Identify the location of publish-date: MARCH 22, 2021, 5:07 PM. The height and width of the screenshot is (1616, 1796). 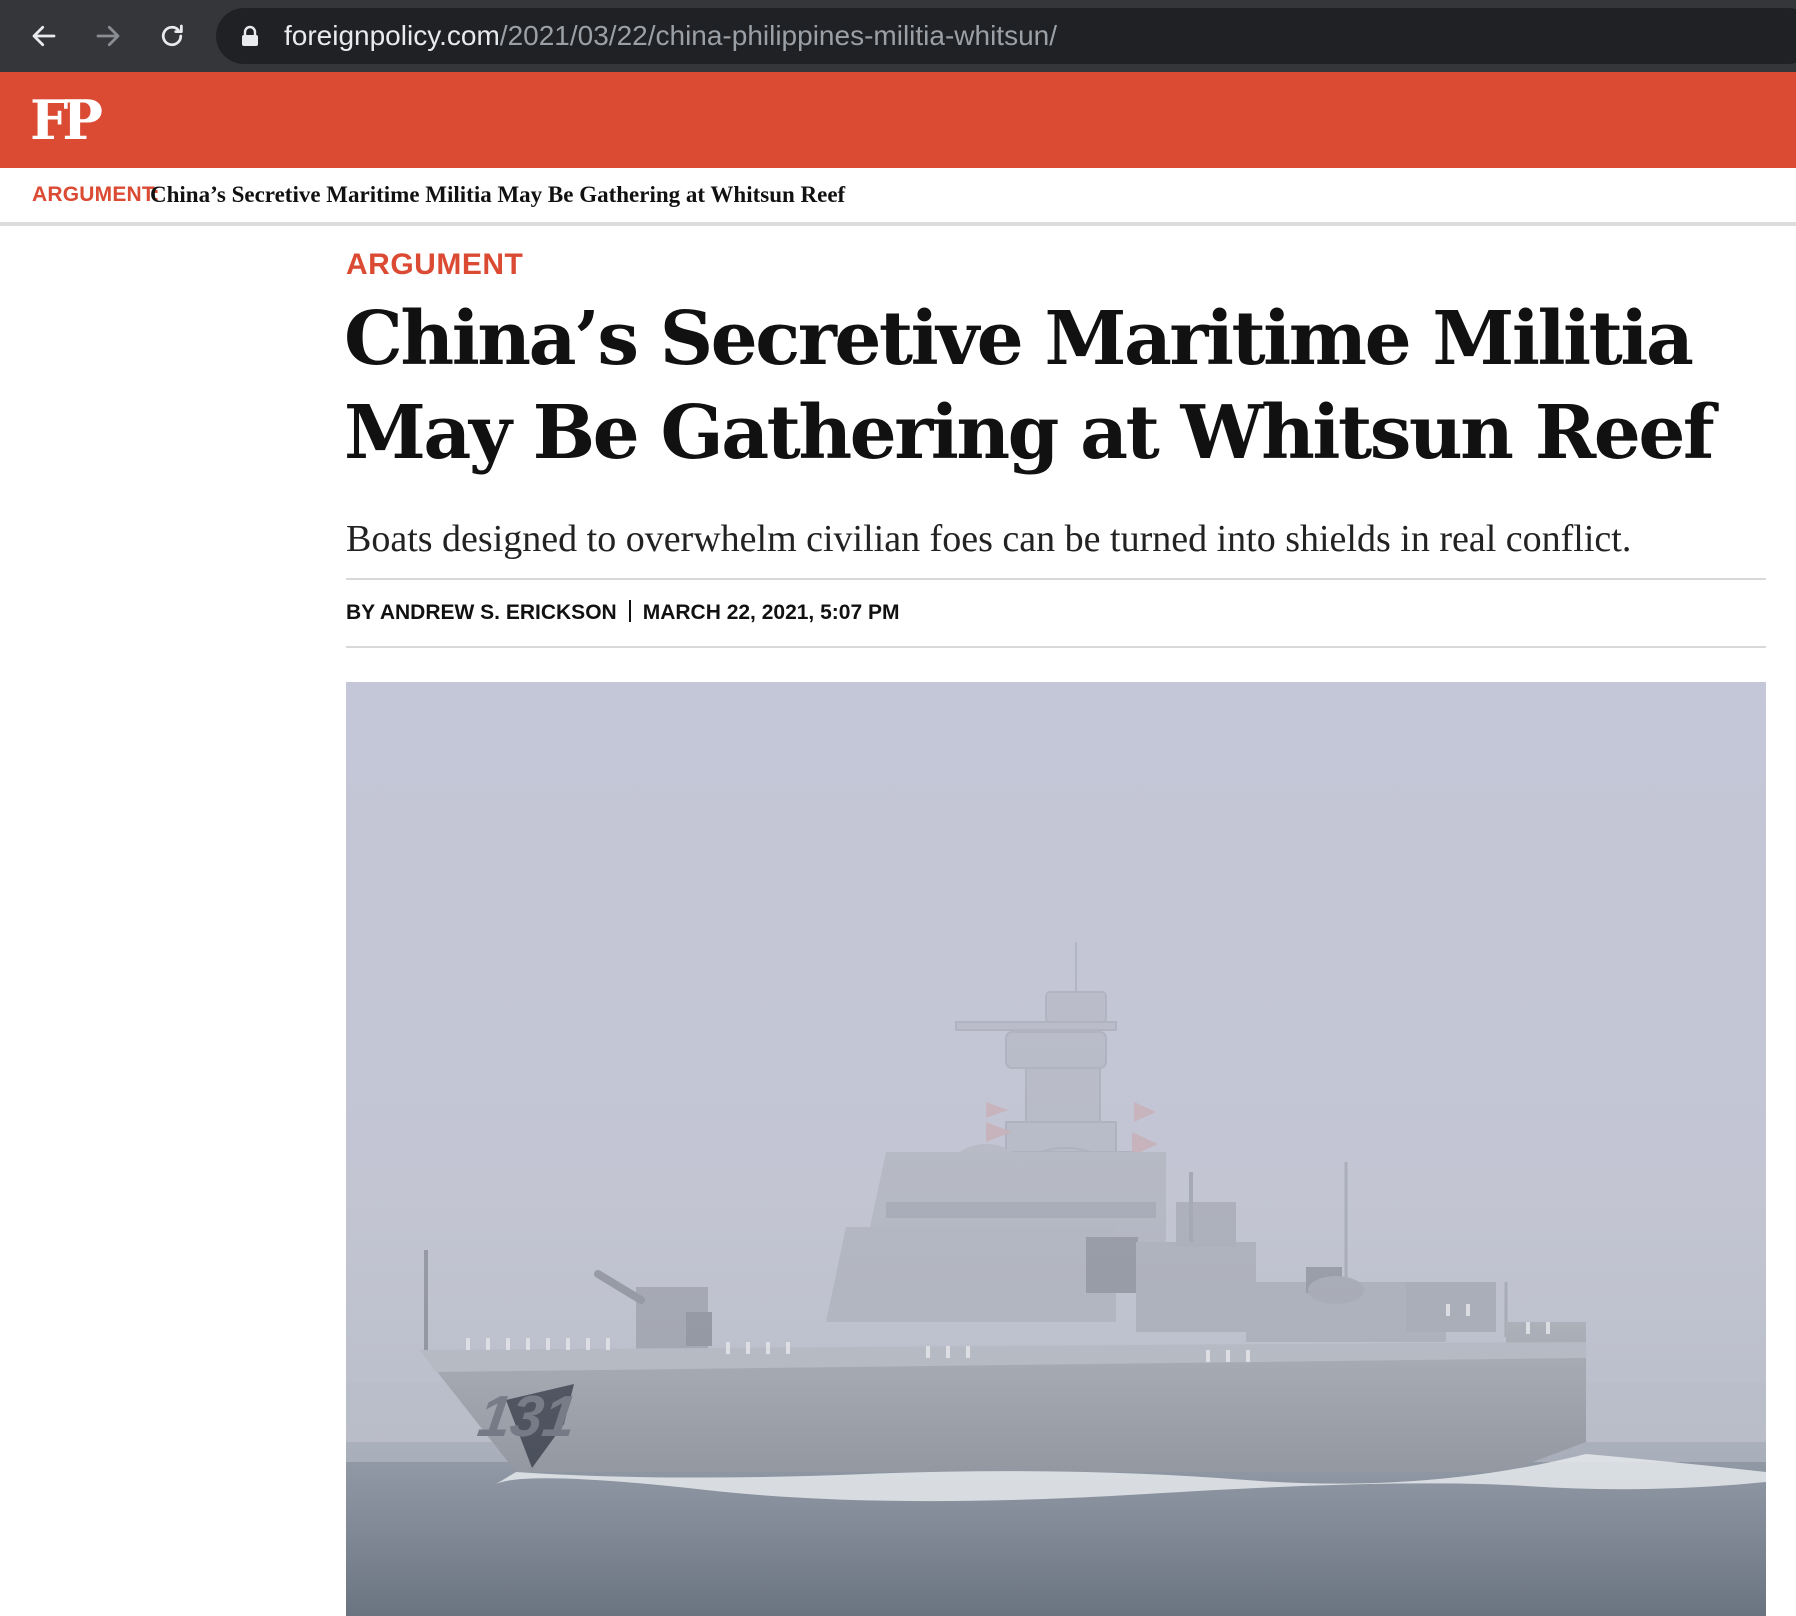
(771, 612).